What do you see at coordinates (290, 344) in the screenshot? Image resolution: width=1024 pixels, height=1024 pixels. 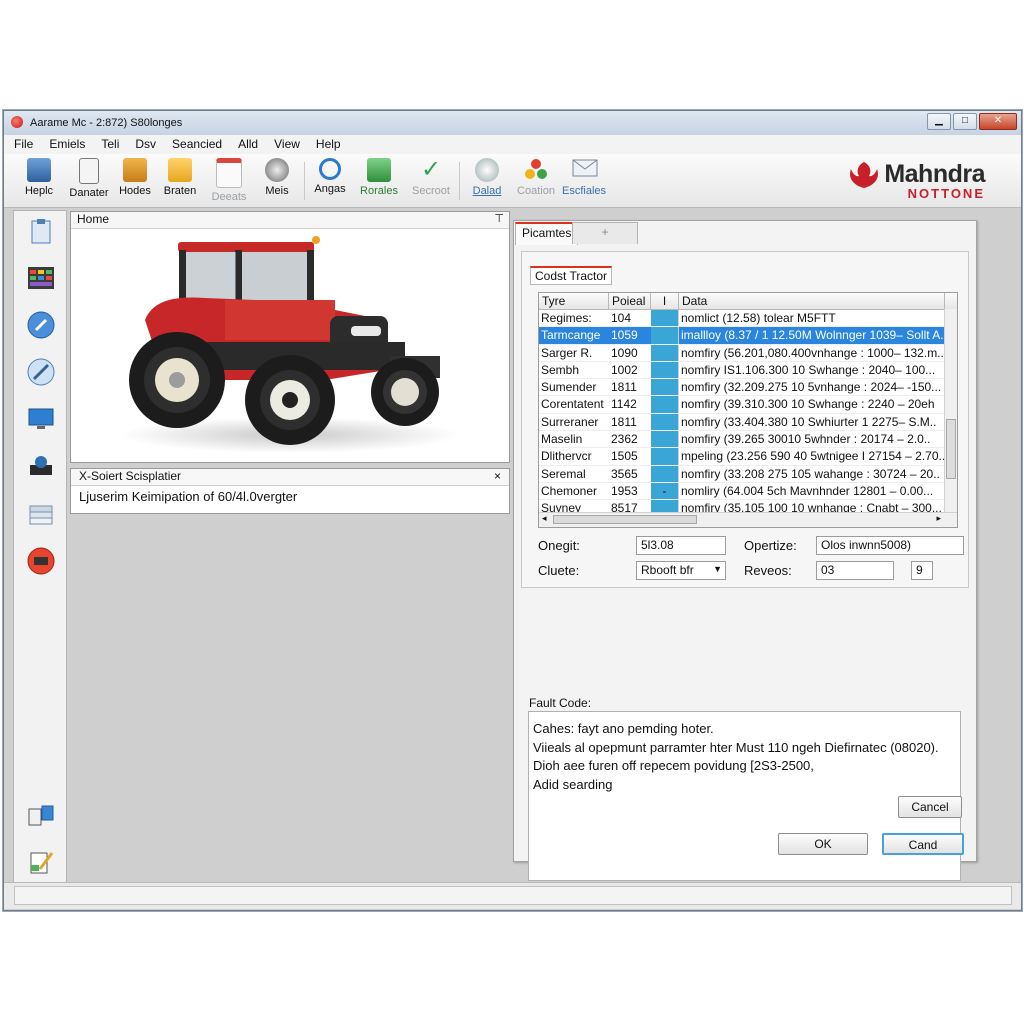 I see `tractor-image` at bounding box center [290, 344].